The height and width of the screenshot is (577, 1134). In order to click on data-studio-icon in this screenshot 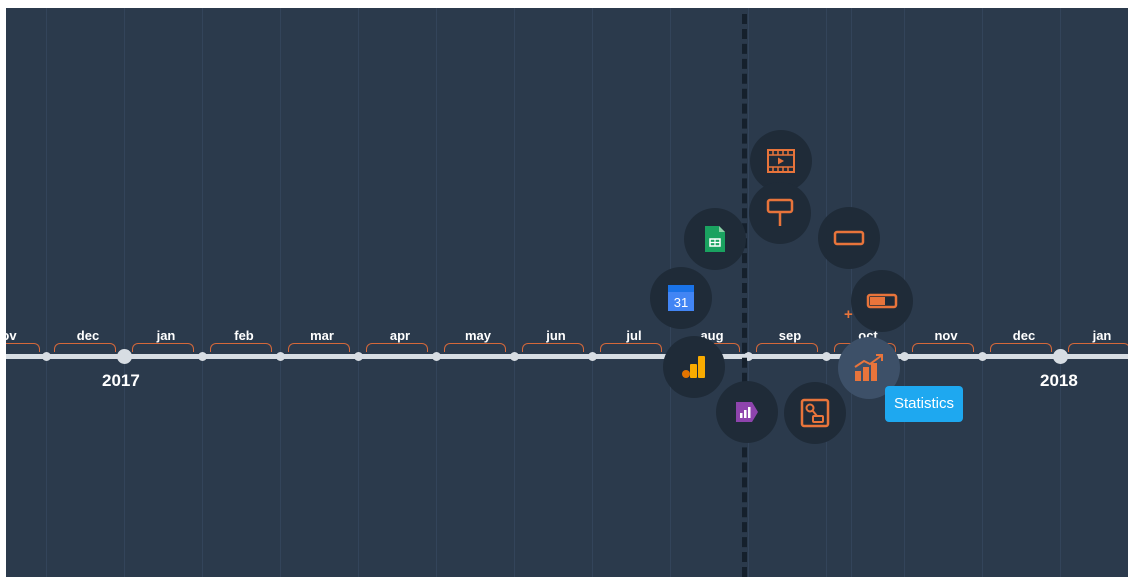, I will do `click(747, 412)`.